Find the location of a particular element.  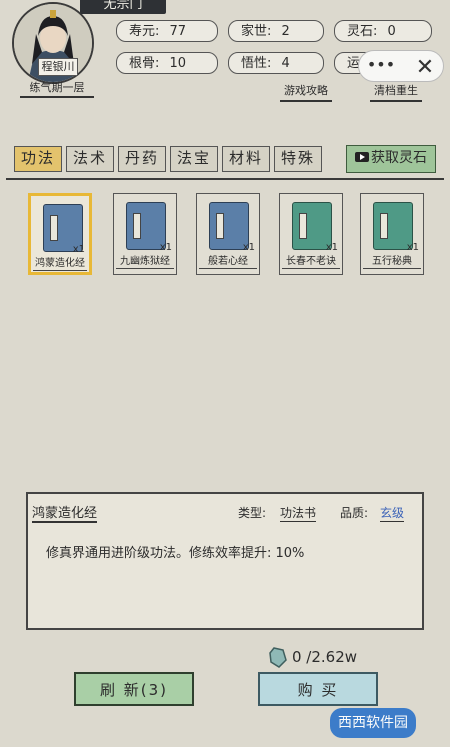

stat-value: 2 is located at coordinates (285, 31).